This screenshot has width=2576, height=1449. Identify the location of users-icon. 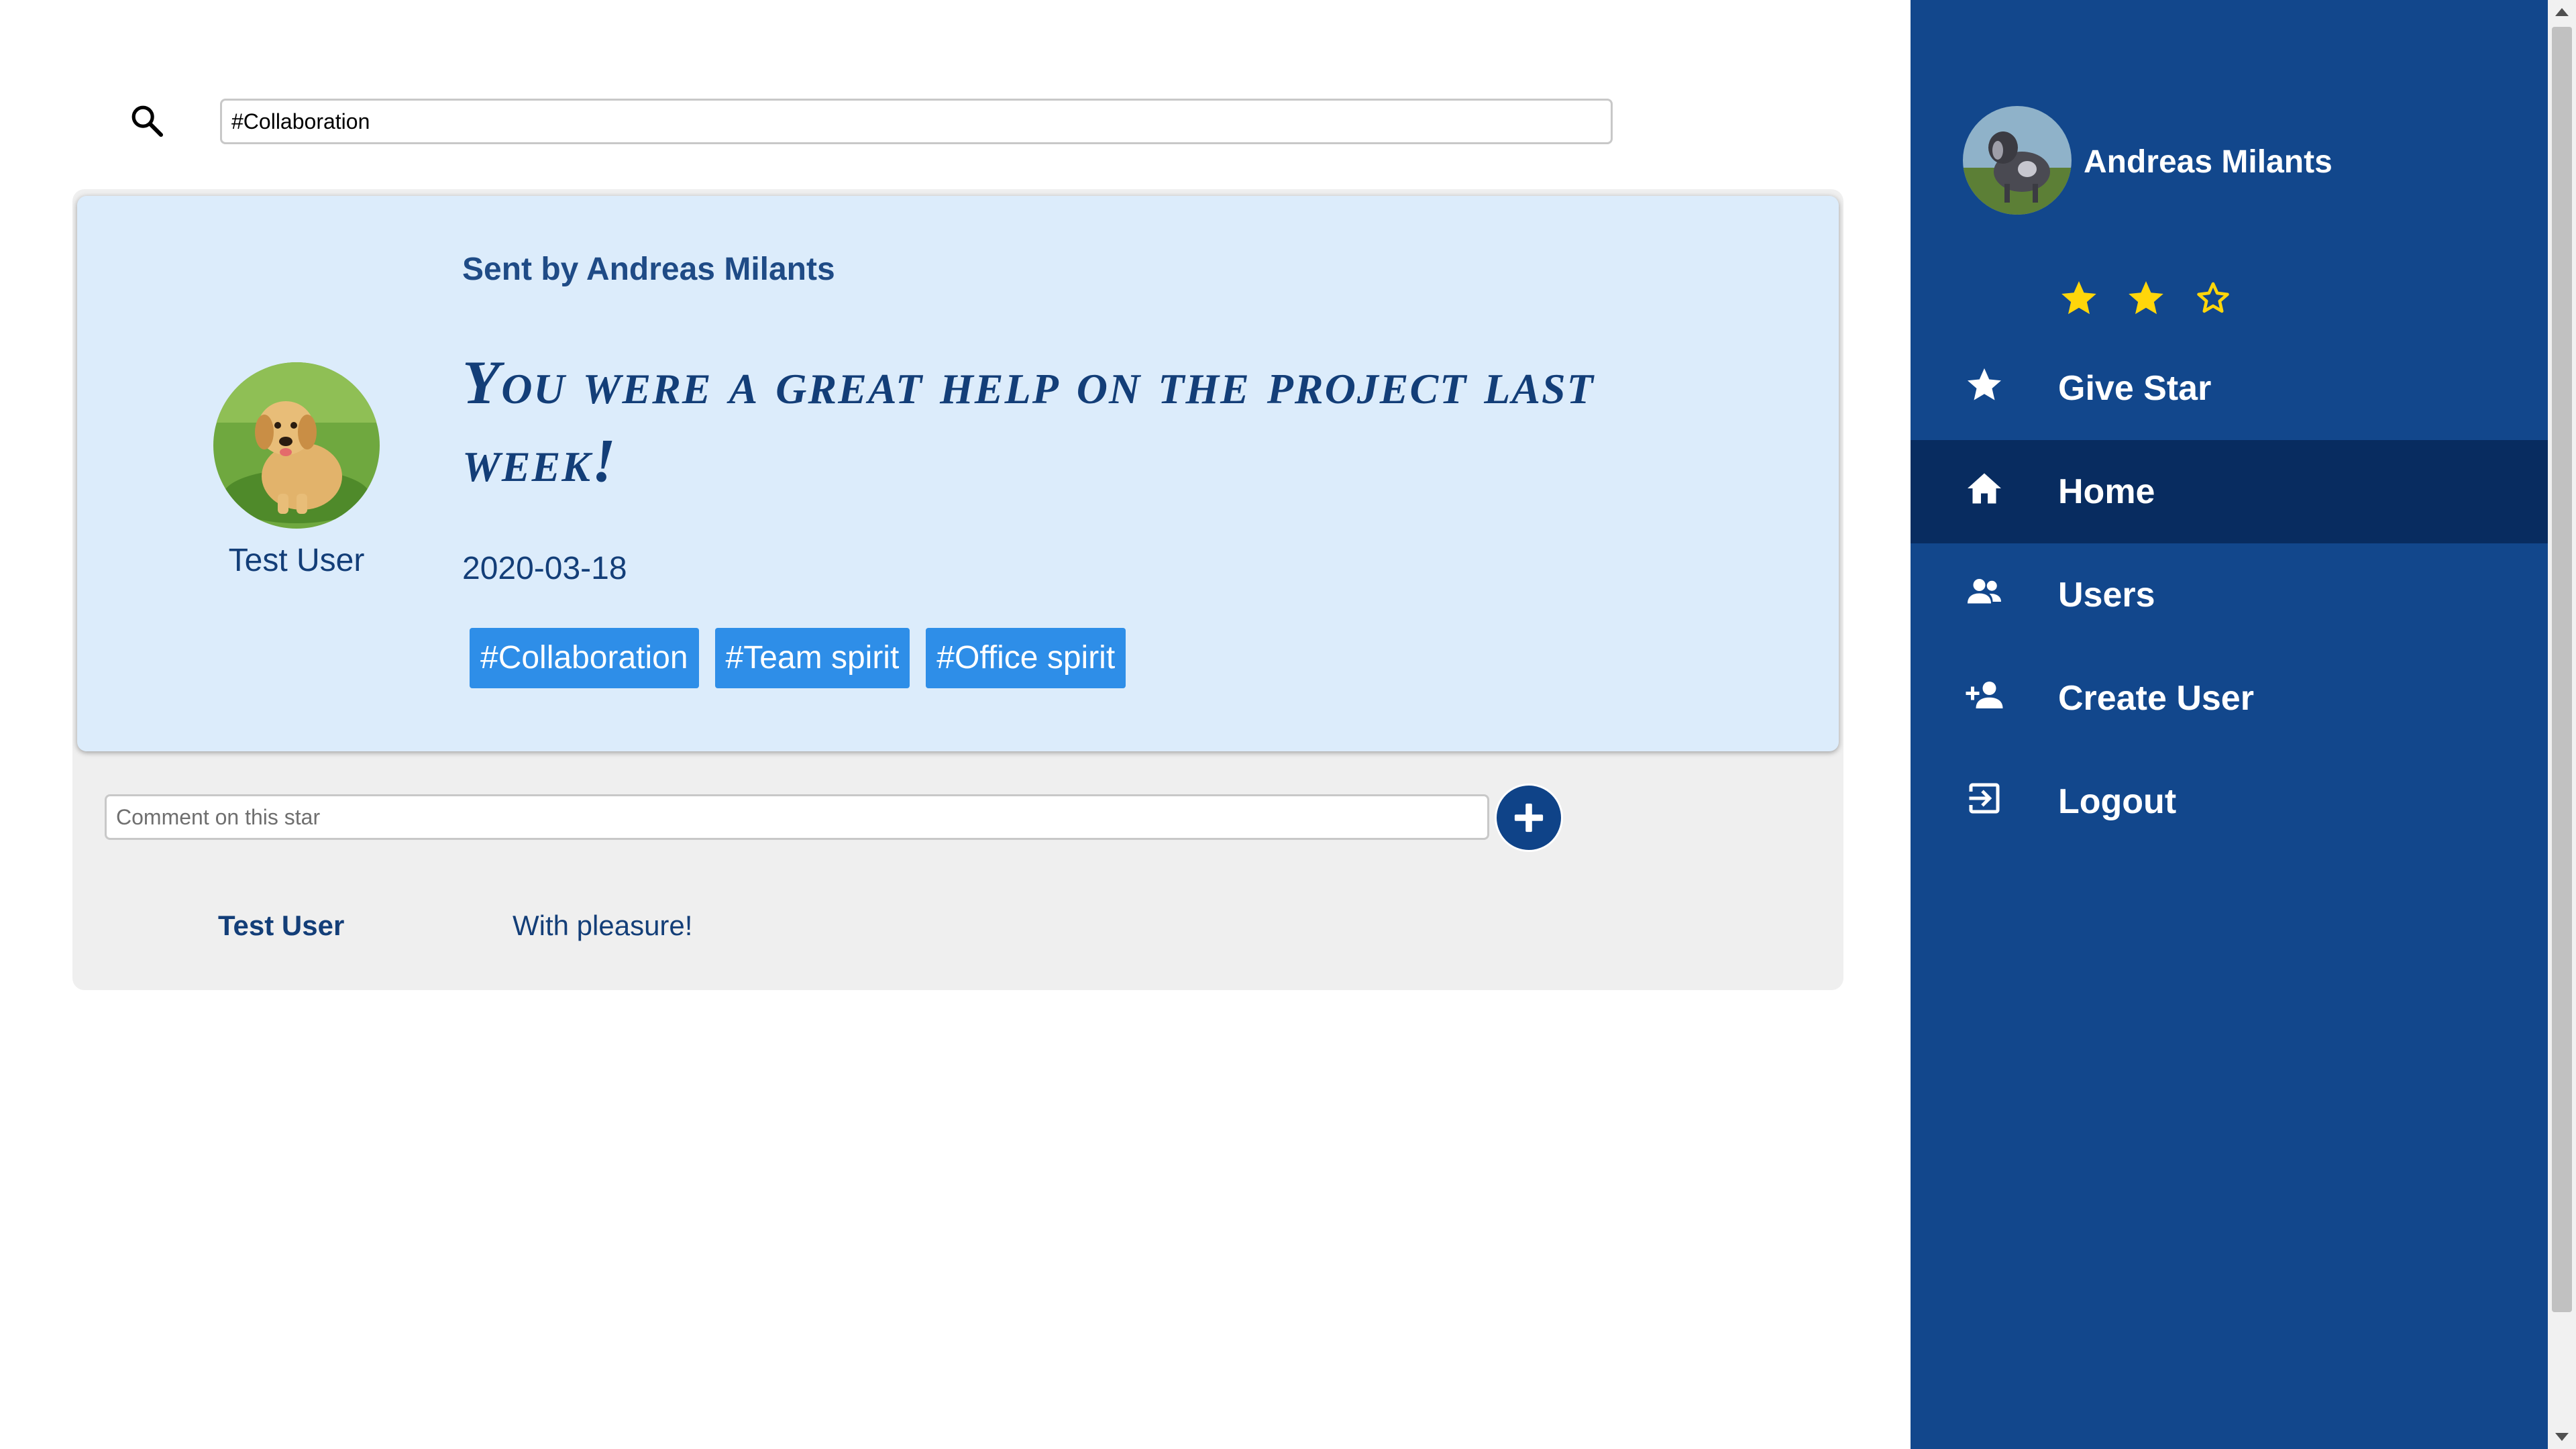
(1984, 591).